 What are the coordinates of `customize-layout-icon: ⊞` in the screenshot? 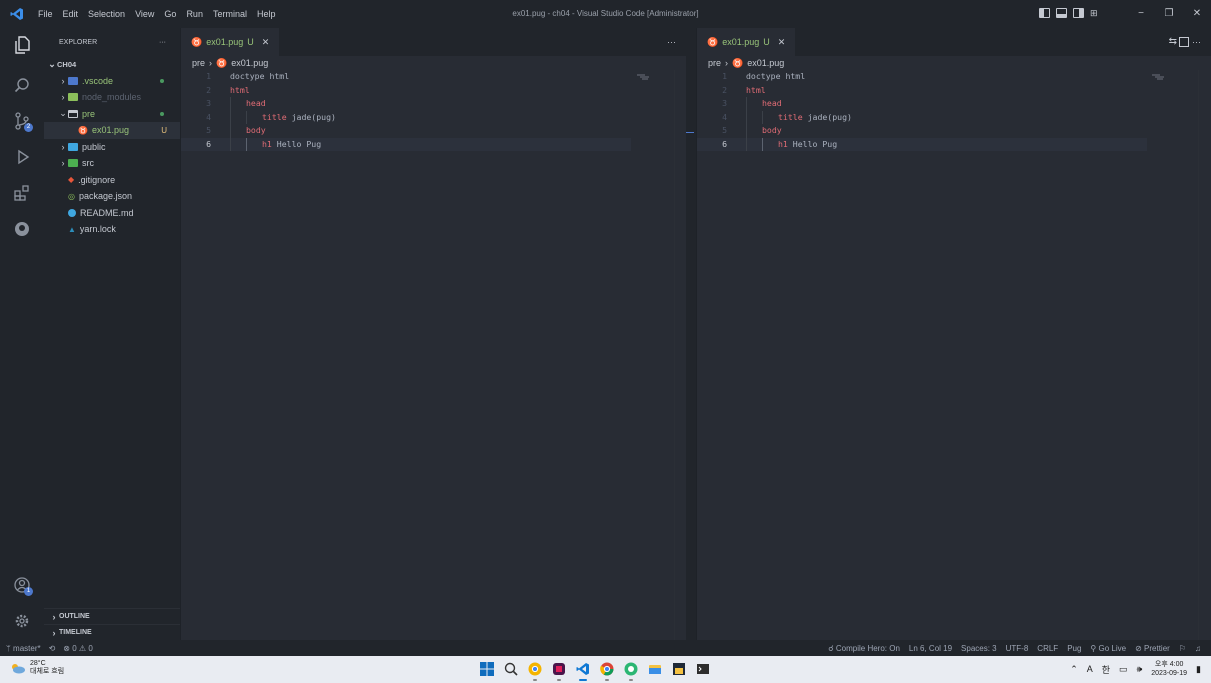 It's located at (1095, 13).